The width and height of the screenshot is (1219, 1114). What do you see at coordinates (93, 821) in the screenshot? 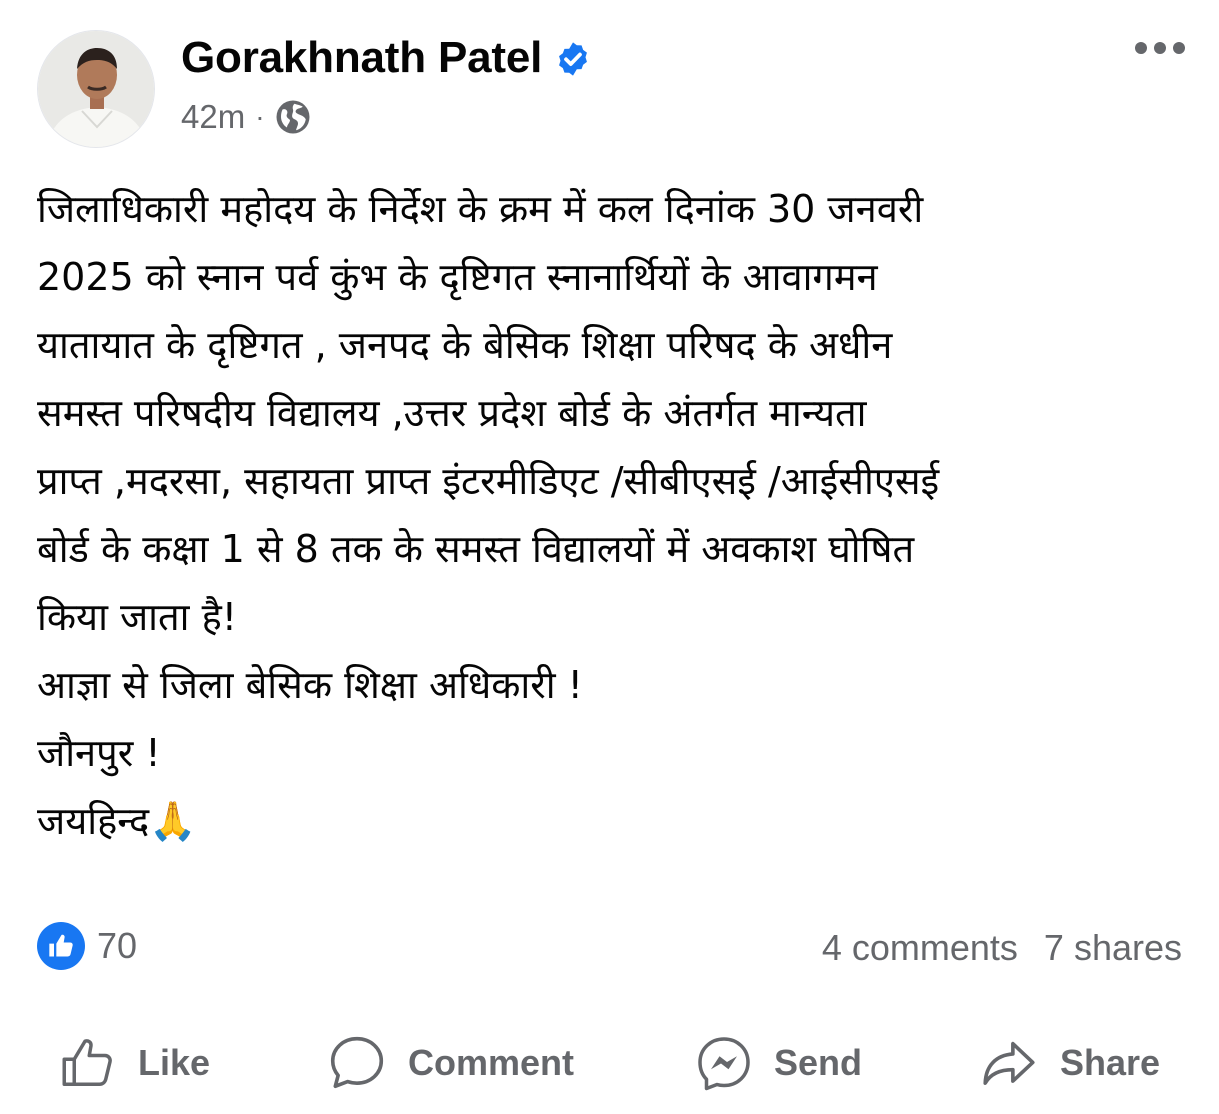
I see `signoff-text: जयहिन्द` at bounding box center [93, 821].